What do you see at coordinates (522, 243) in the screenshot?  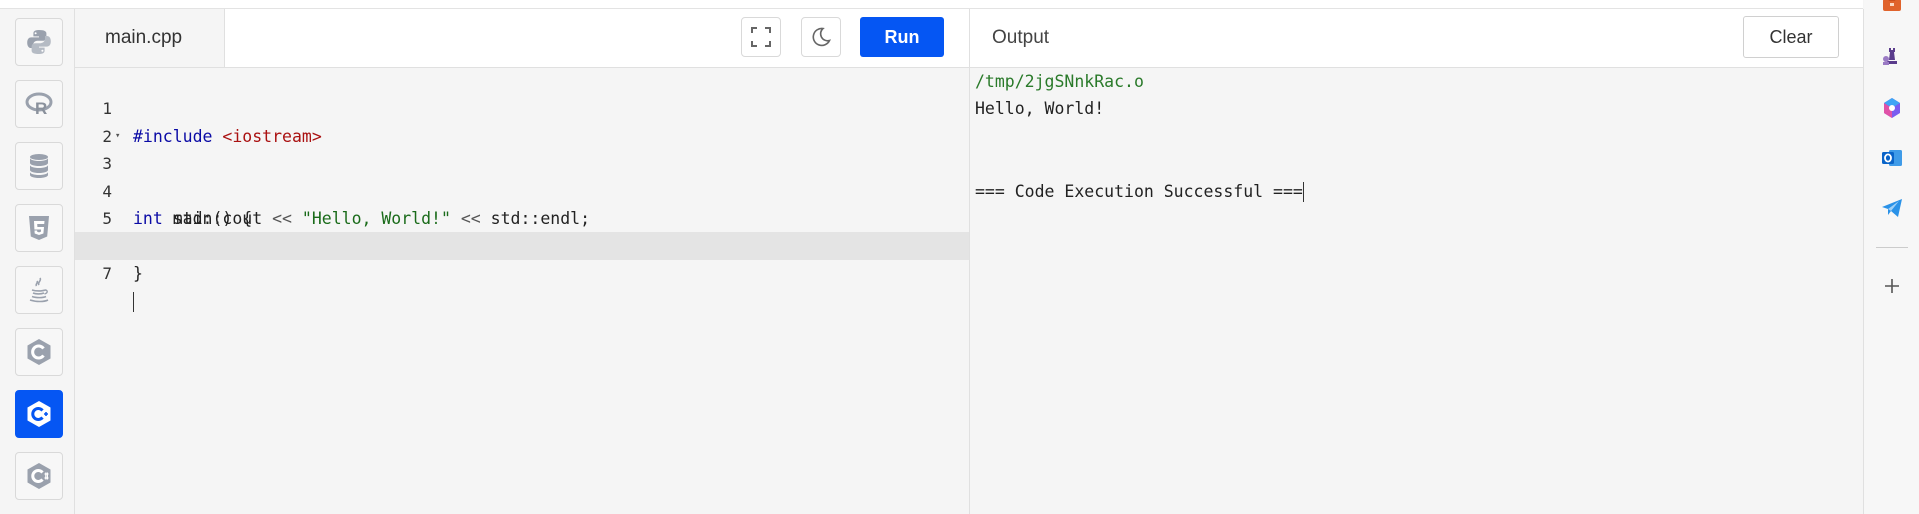 I see `code-line: 6 }` at bounding box center [522, 243].